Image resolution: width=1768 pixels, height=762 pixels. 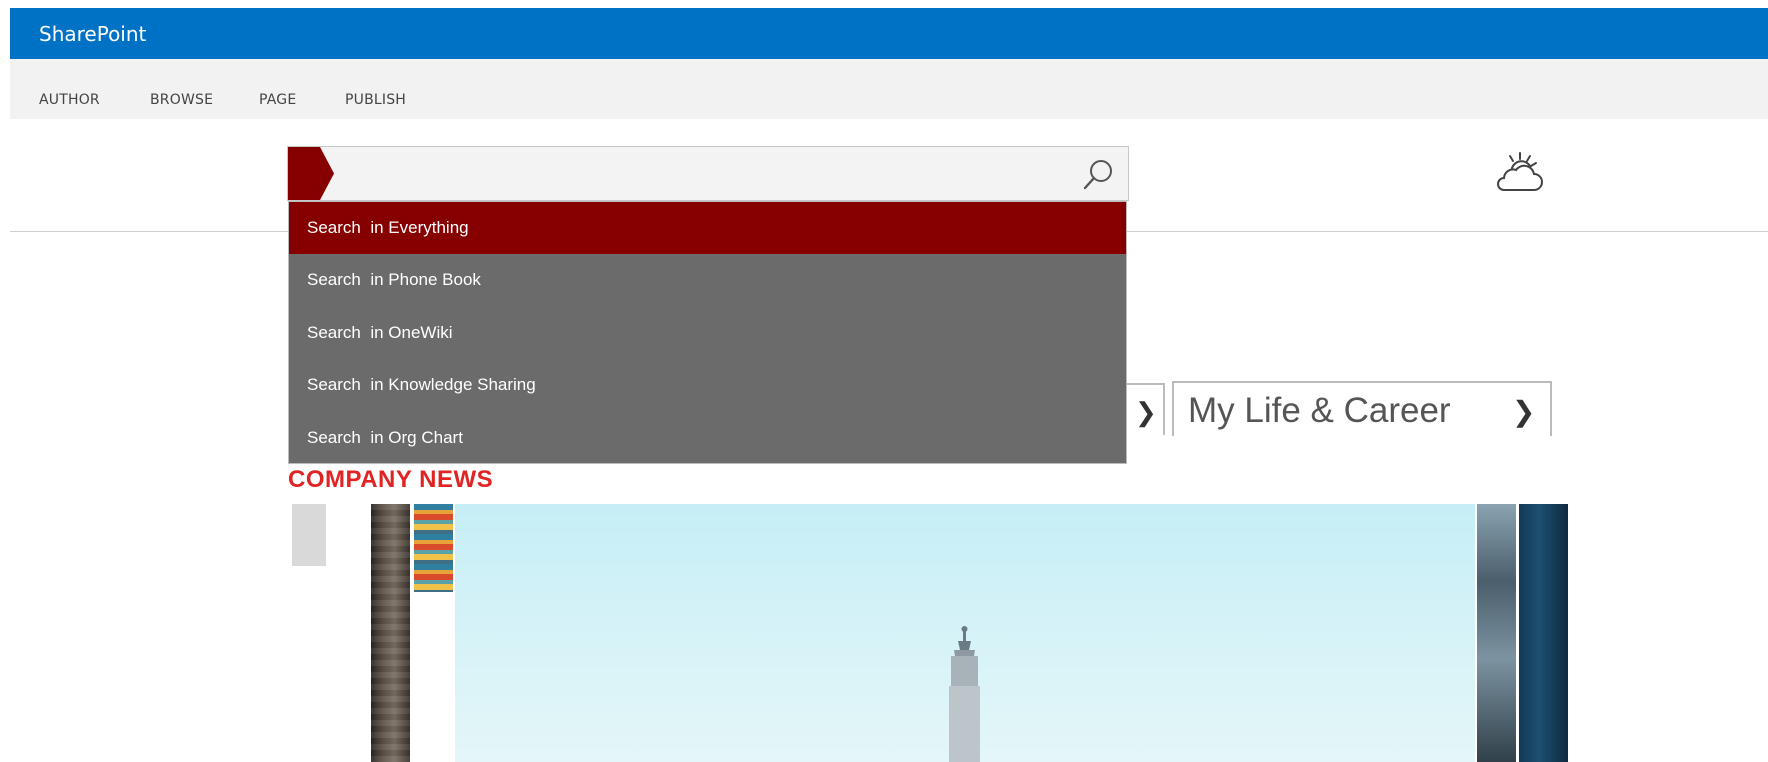 What do you see at coordinates (707, 228) in the screenshot?
I see `search-scope-everything: Search in Everything` at bounding box center [707, 228].